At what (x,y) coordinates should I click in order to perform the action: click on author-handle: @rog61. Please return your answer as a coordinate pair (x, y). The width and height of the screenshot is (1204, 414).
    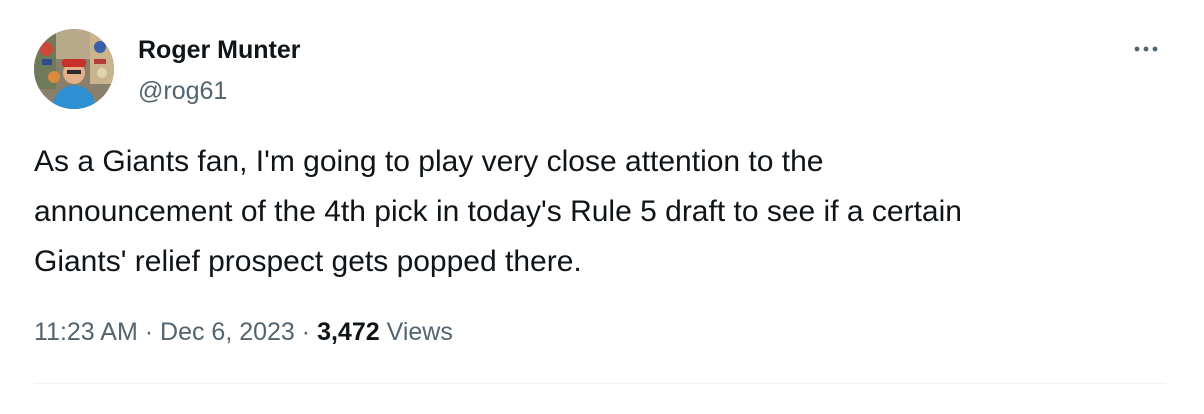
    Looking at the image, I should click on (182, 91).